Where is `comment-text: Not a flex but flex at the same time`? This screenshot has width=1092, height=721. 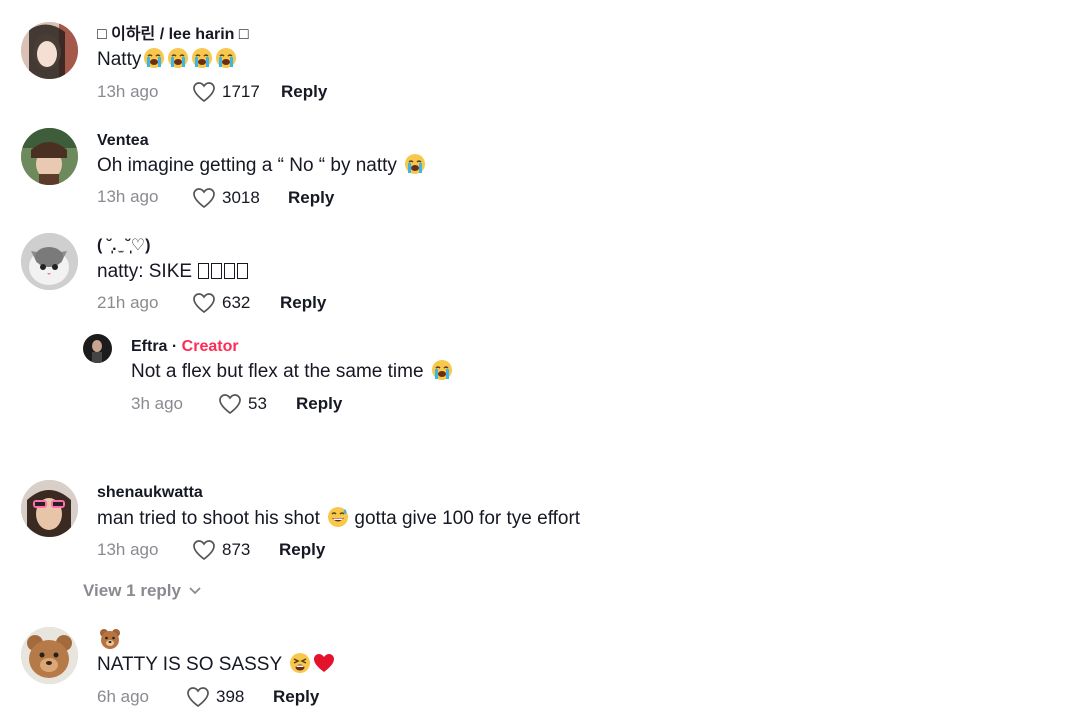 comment-text: Not a flex but flex at the same time is located at coordinates (292, 371).